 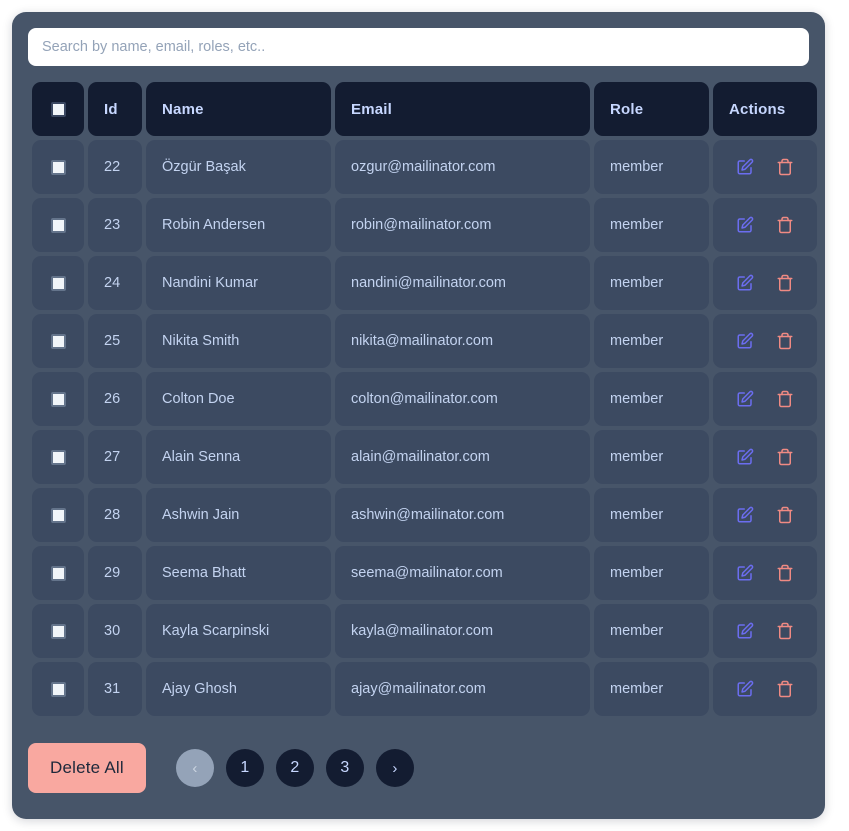 I want to click on header-label-email: Email, so click(x=462, y=109).